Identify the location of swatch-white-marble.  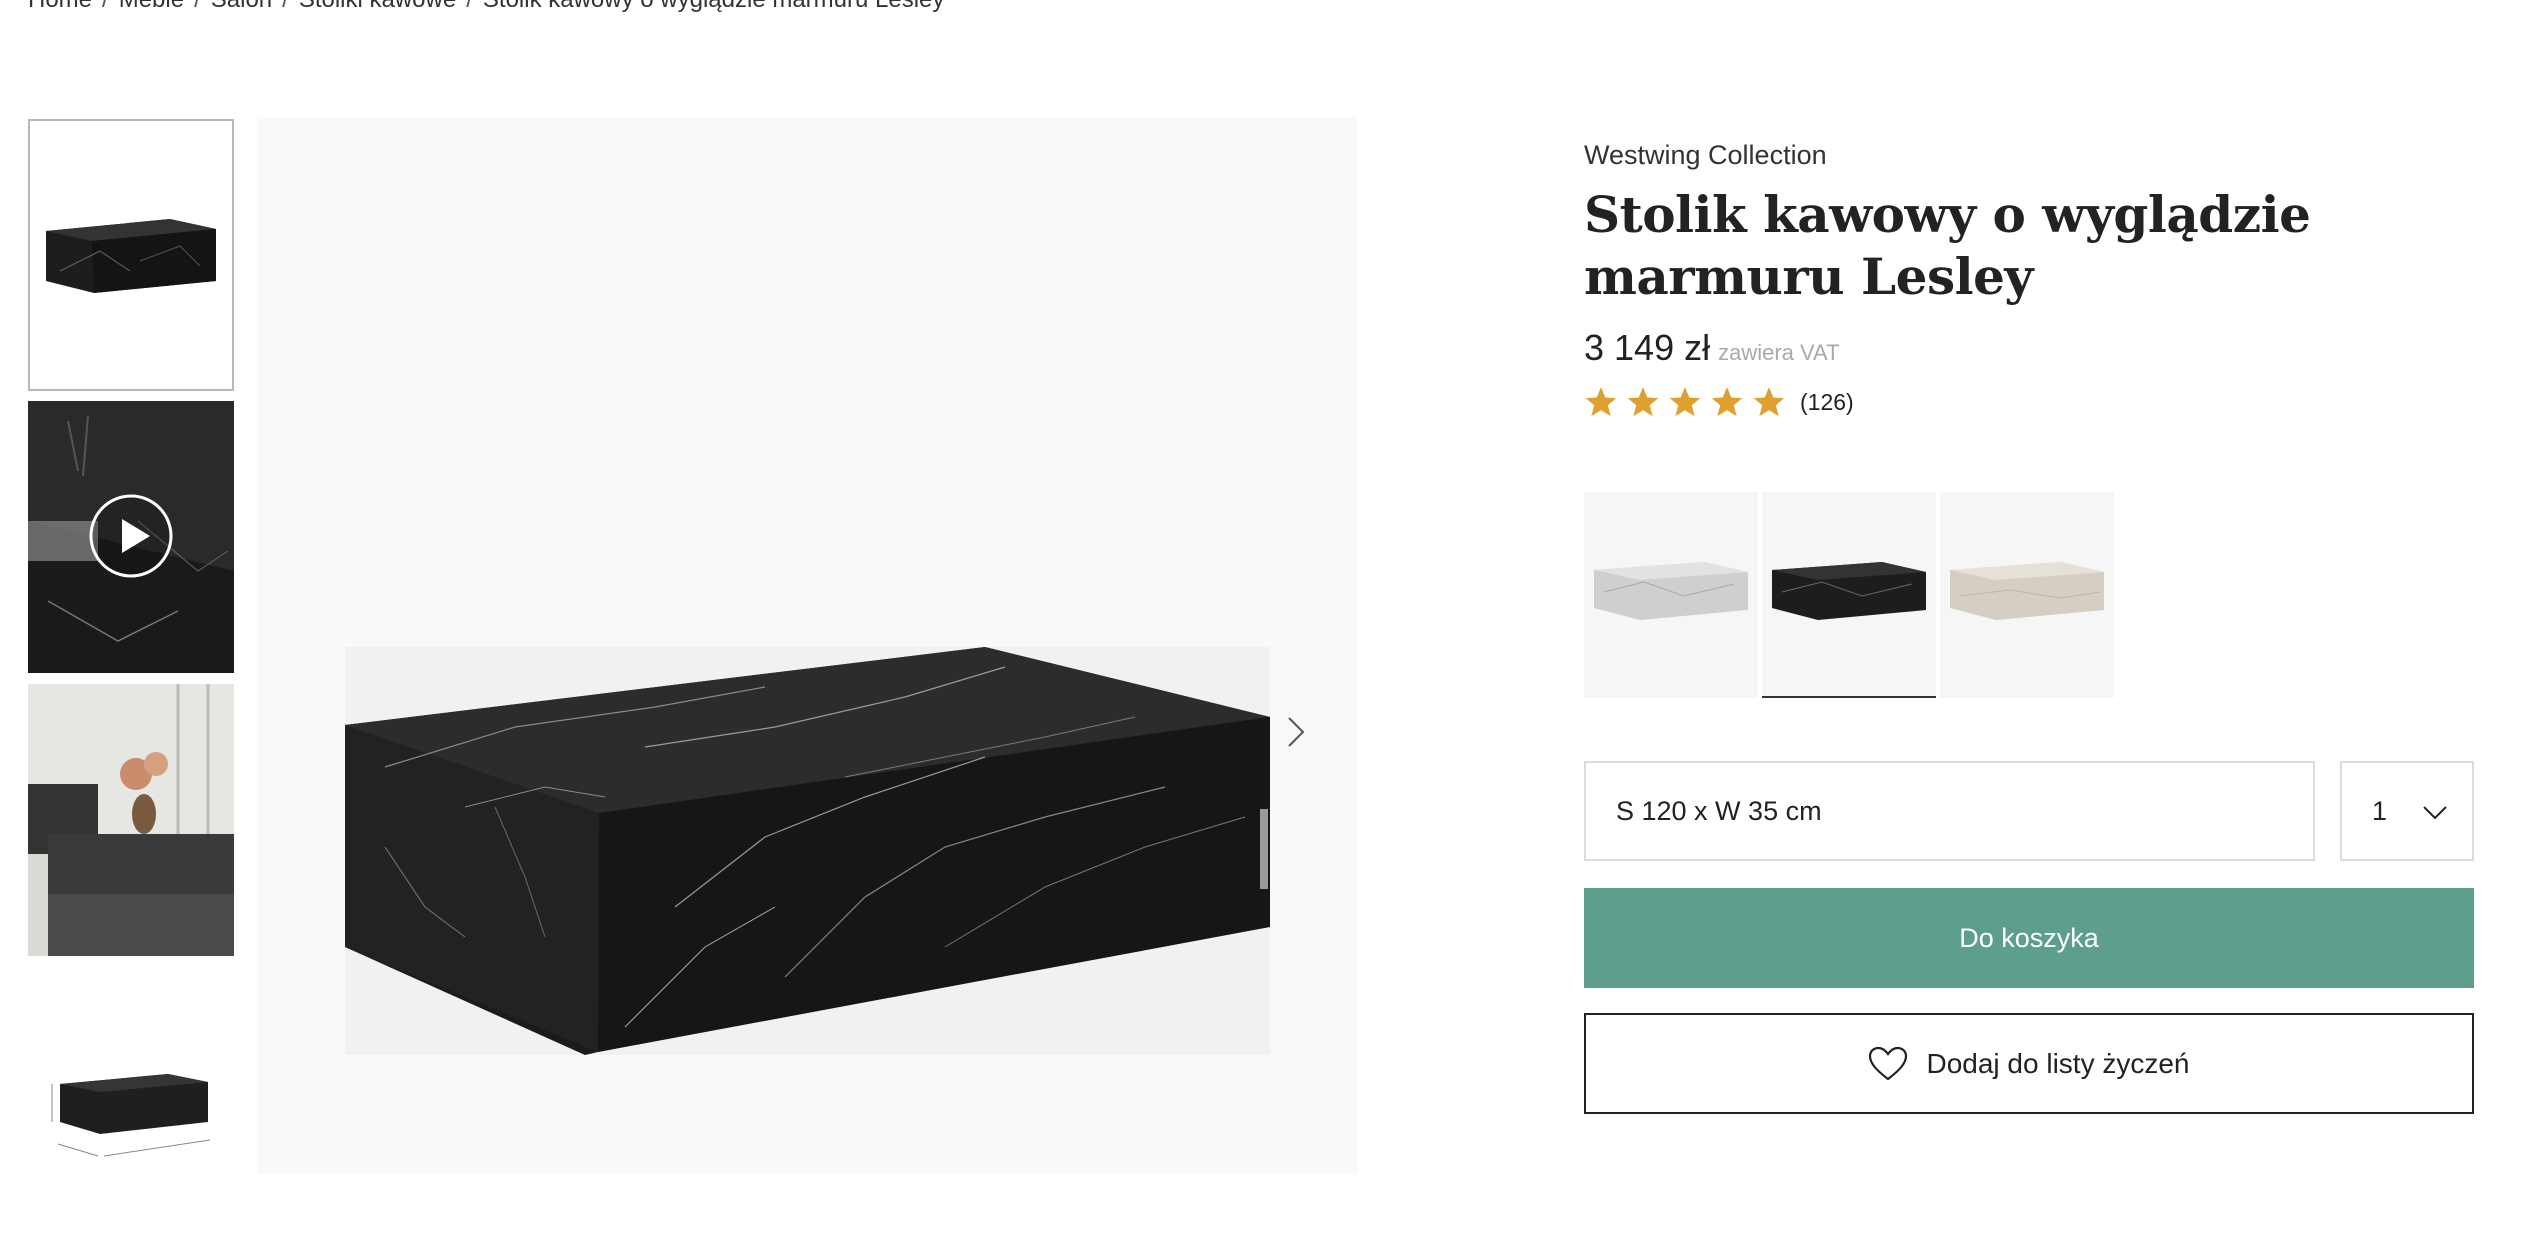
(1671, 595).